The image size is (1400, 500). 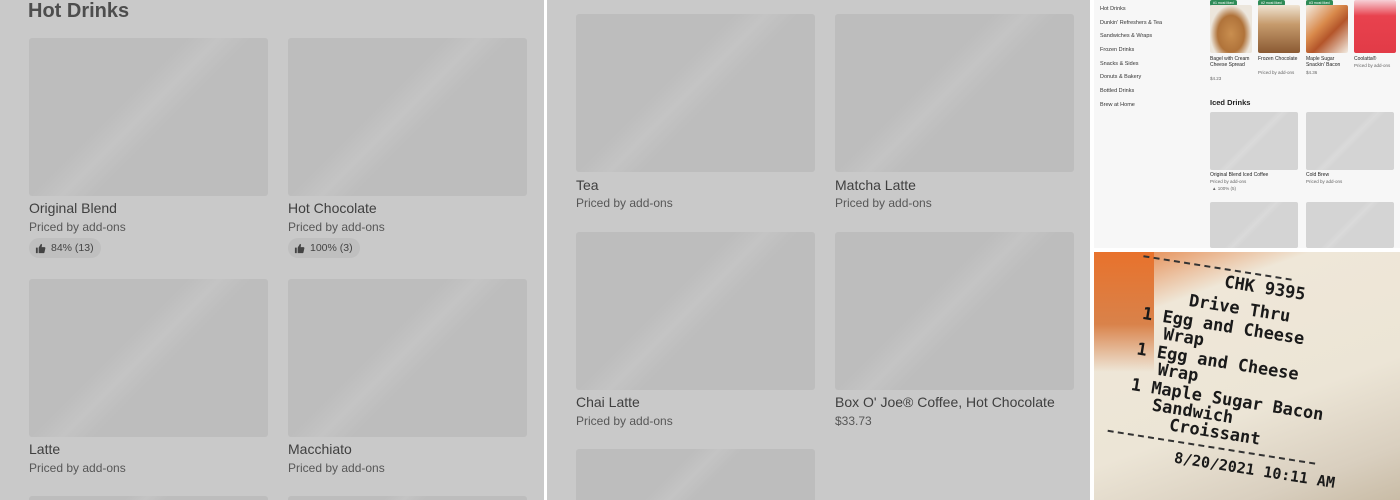 I want to click on rating-text: 84% (13), so click(x=72, y=248).